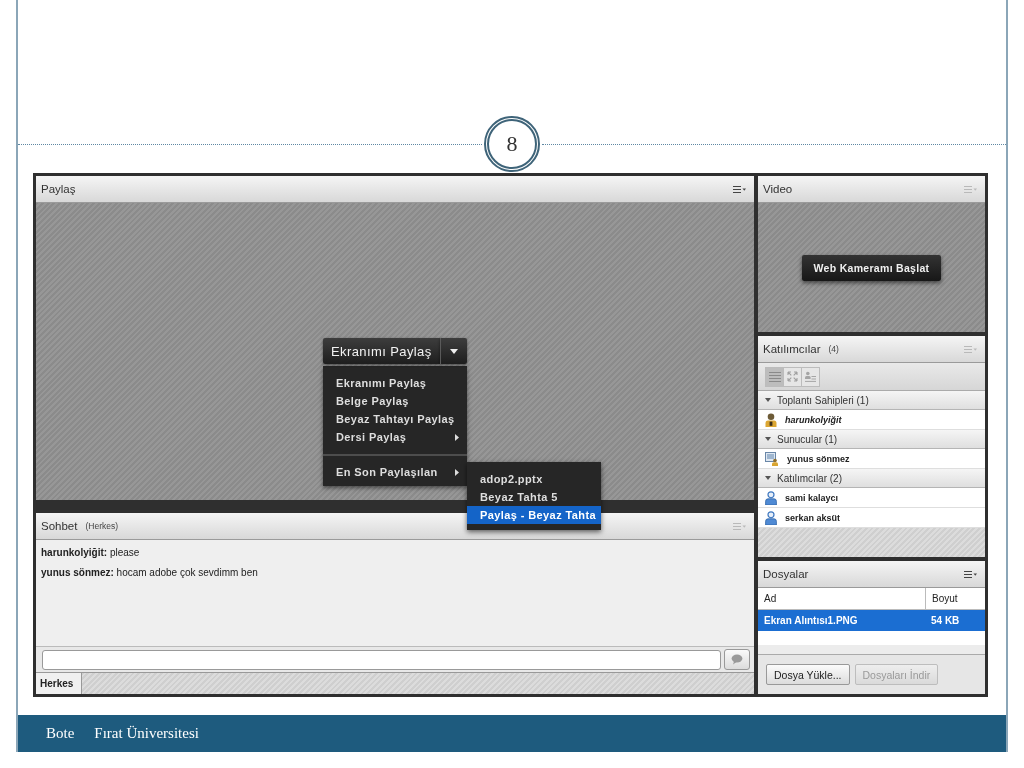 The image size is (1024, 768). Describe the element at coordinates (91, 553) in the screenshot. I see `chat-message: harunkolyiğit: please` at that location.